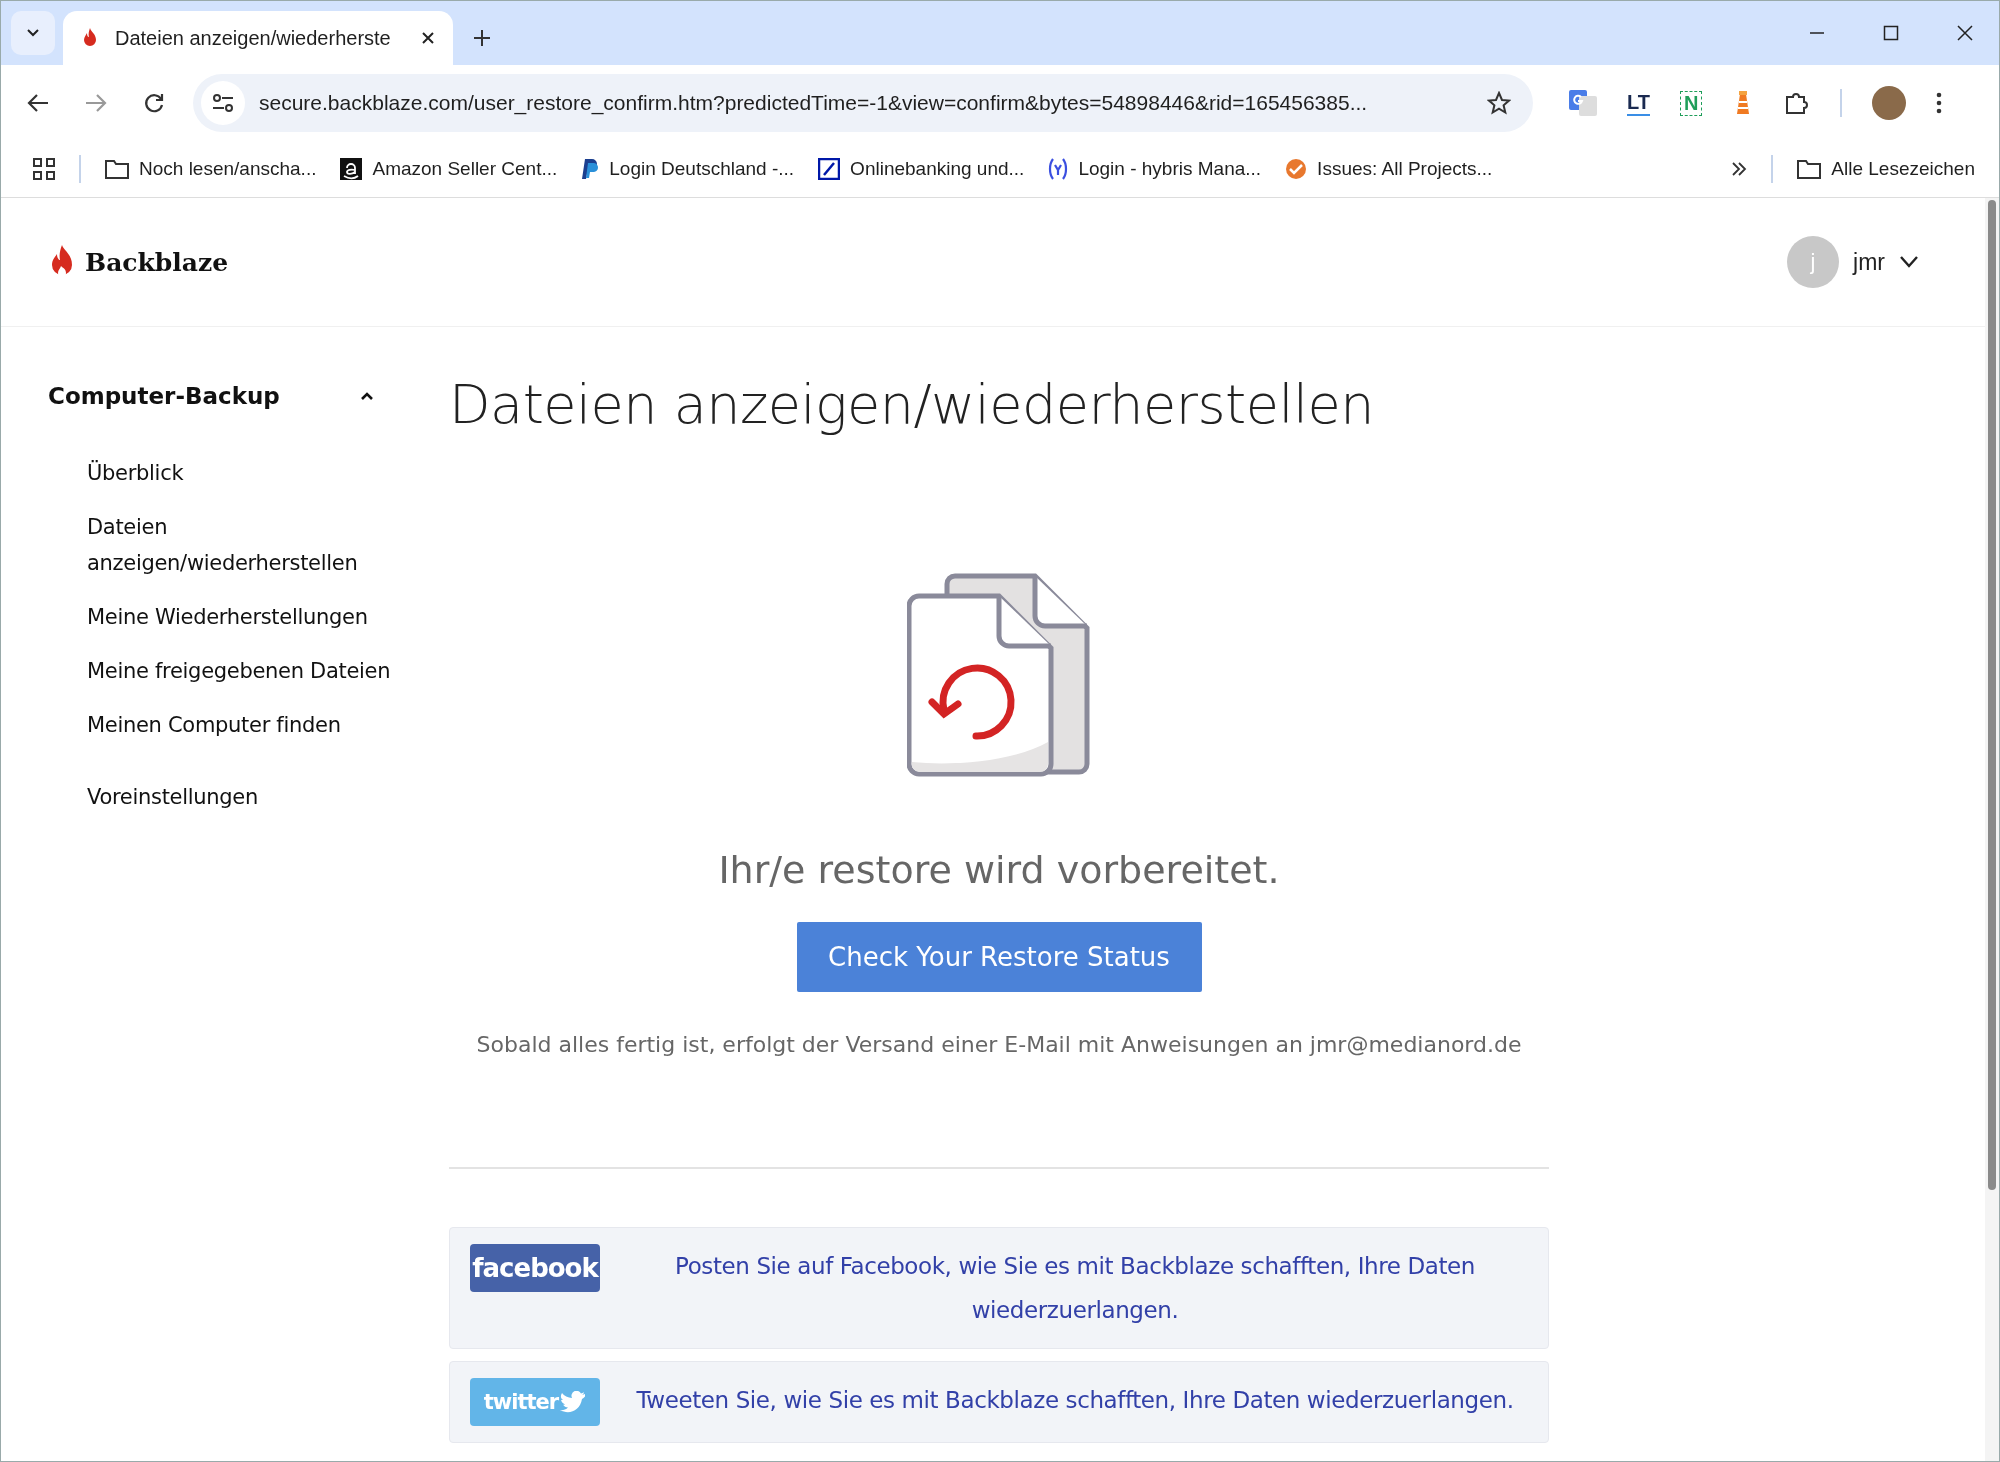  Describe the element at coordinates (1903, 169) in the screenshot. I see `bookmark-label: Alle Lesezeichen` at that location.